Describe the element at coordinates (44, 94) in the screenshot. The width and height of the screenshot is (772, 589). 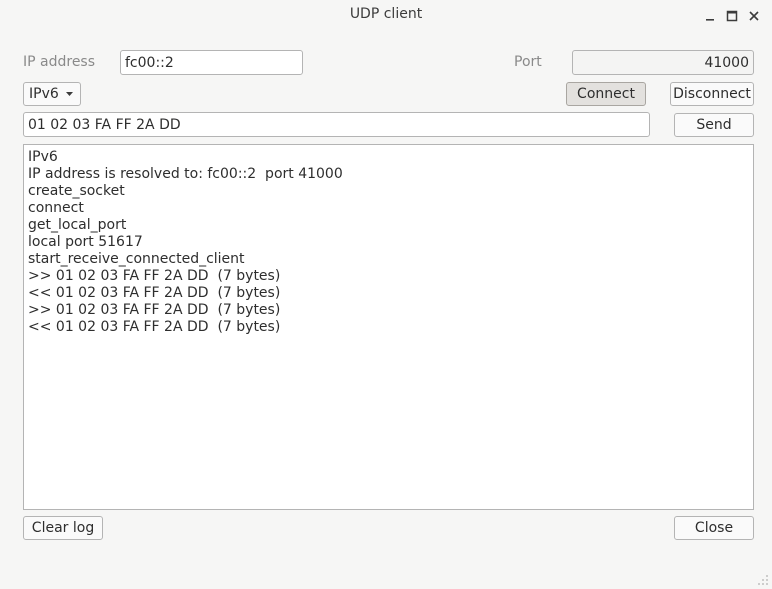
I see `protocol-select-value: IPv6` at that location.